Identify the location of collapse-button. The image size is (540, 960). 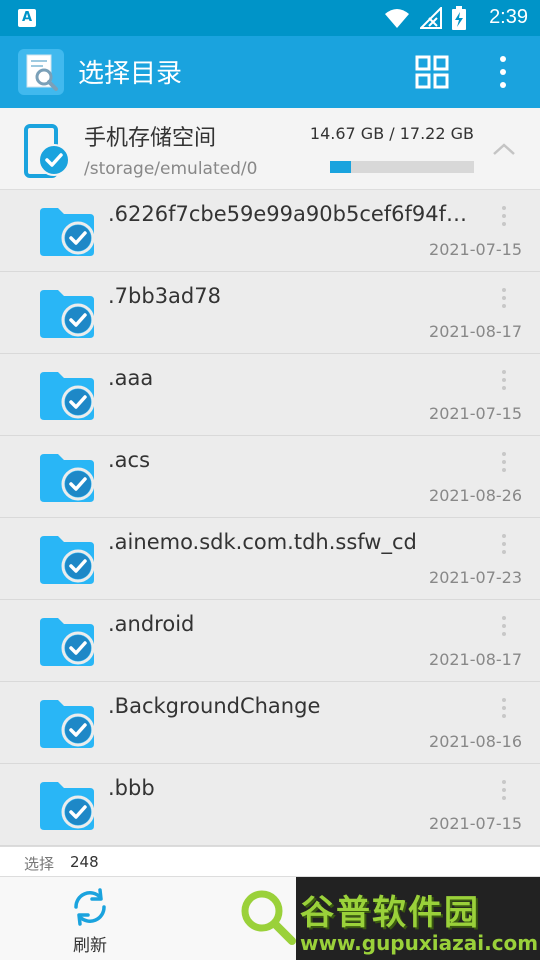
(504, 150).